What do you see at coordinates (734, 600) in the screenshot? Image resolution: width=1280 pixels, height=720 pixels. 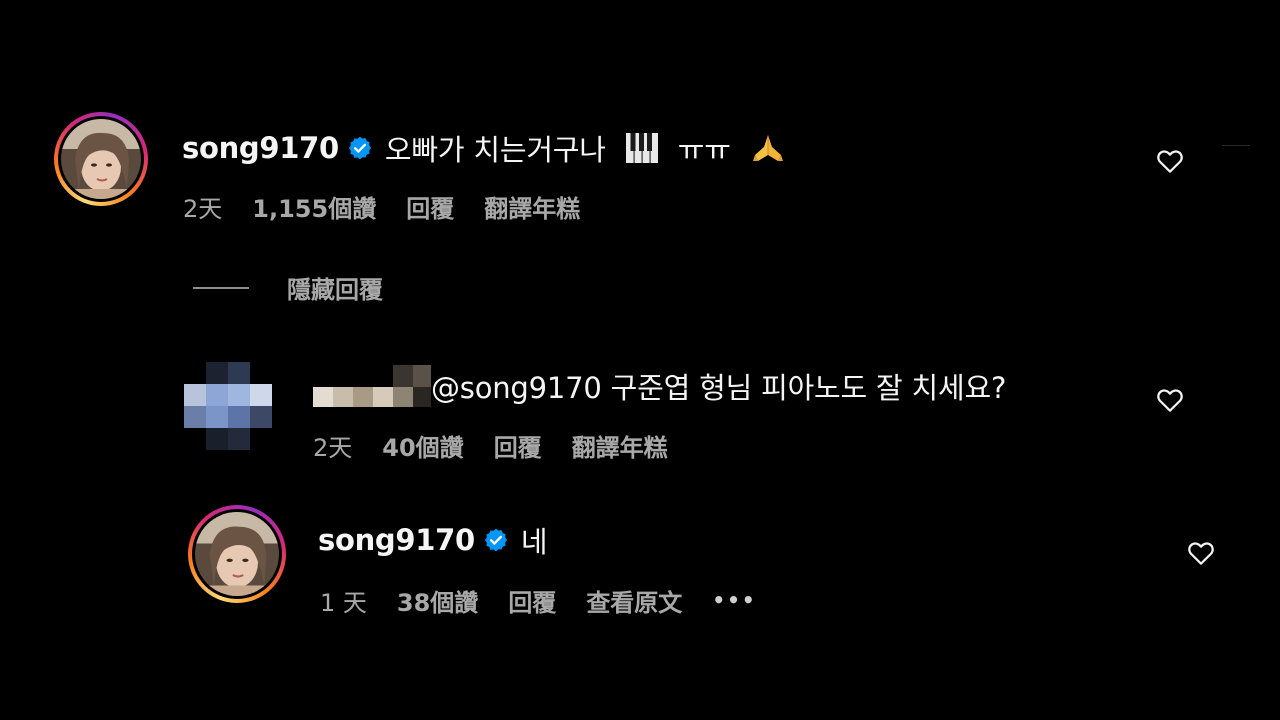 I see `more-options-button: •••` at bounding box center [734, 600].